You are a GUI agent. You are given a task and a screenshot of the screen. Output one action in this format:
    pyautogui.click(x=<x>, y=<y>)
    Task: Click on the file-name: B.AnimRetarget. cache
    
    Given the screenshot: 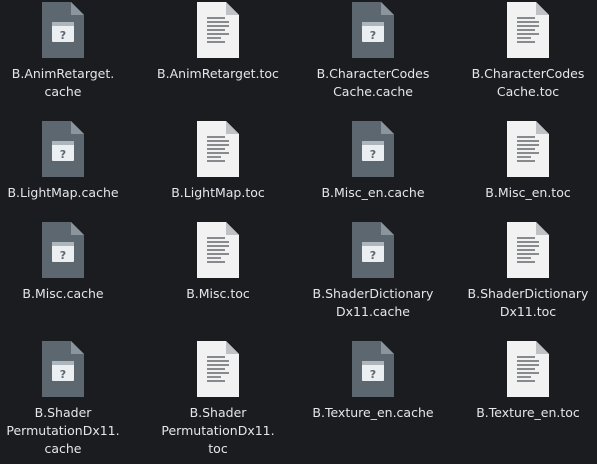 What is the action you would take?
    pyautogui.click(x=63, y=82)
    